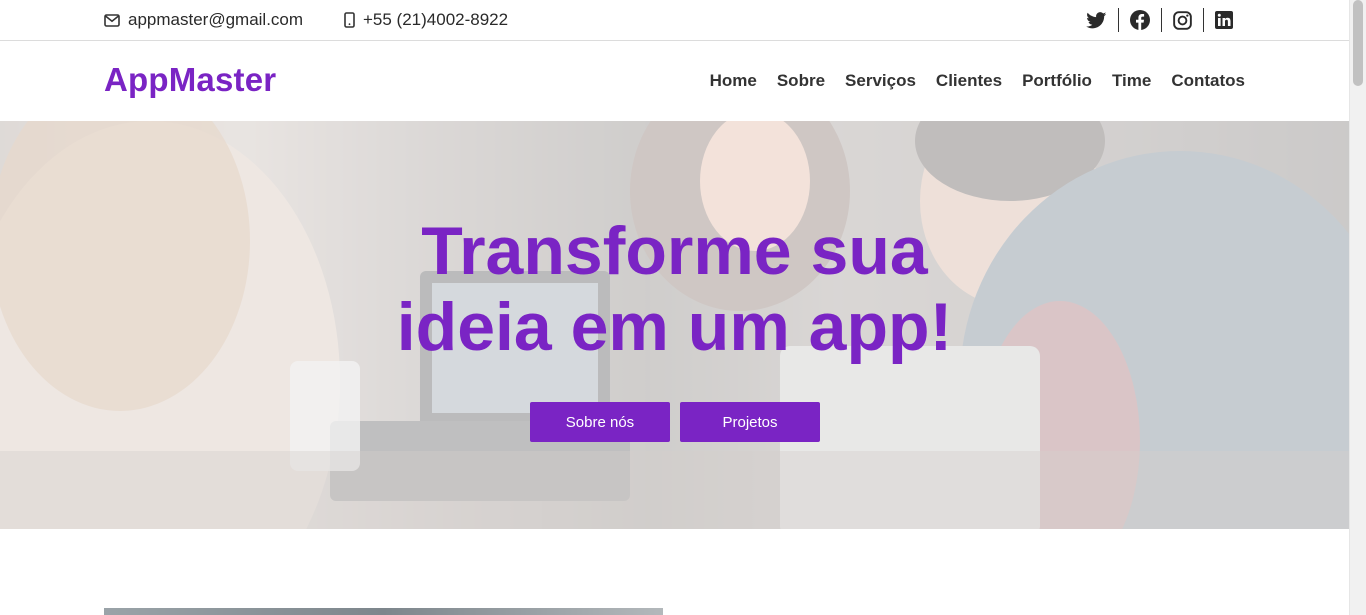 This screenshot has width=1366, height=615. Describe the element at coordinates (600, 422) in the screenshot. I see `sobre-nos-button: Sobre nós` at that location.